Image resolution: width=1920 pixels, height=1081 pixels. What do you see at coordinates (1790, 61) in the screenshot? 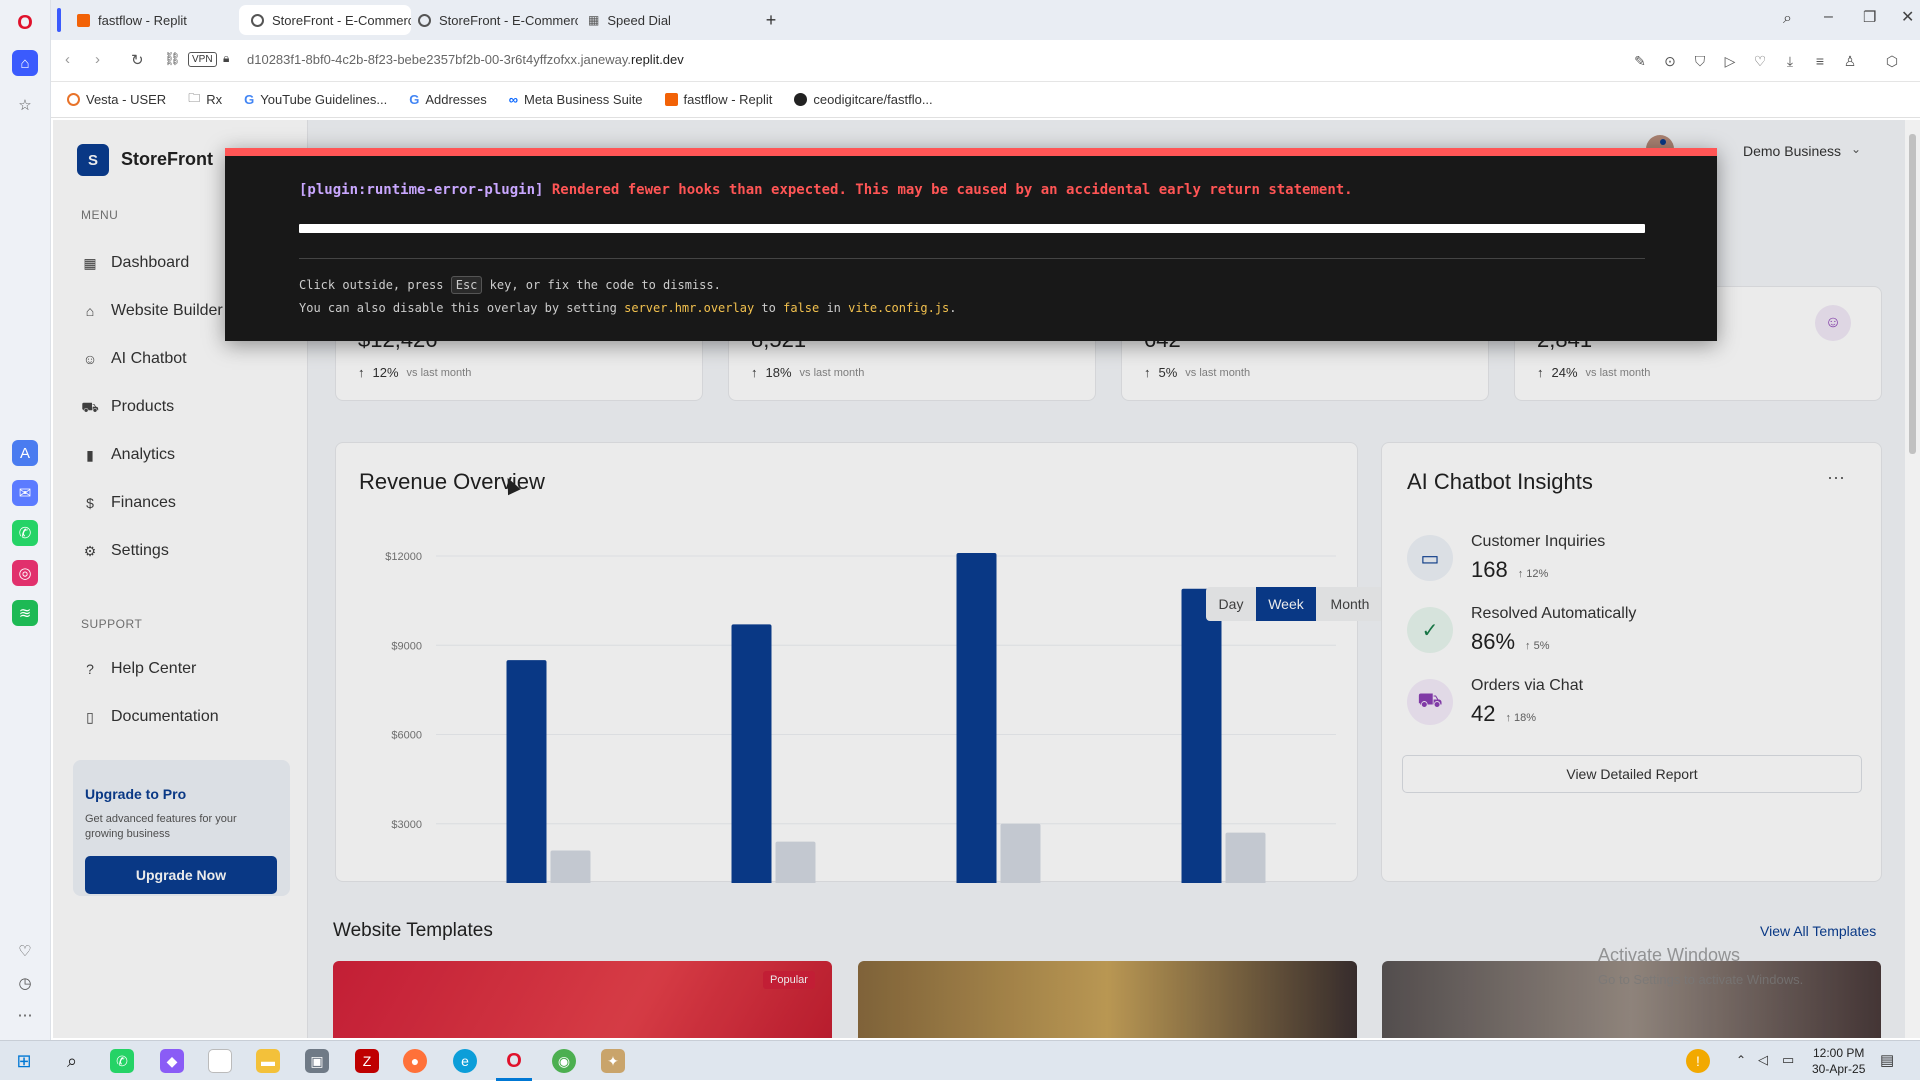
I see `download-icon: ⤓` at bounding box center [1790, 61].